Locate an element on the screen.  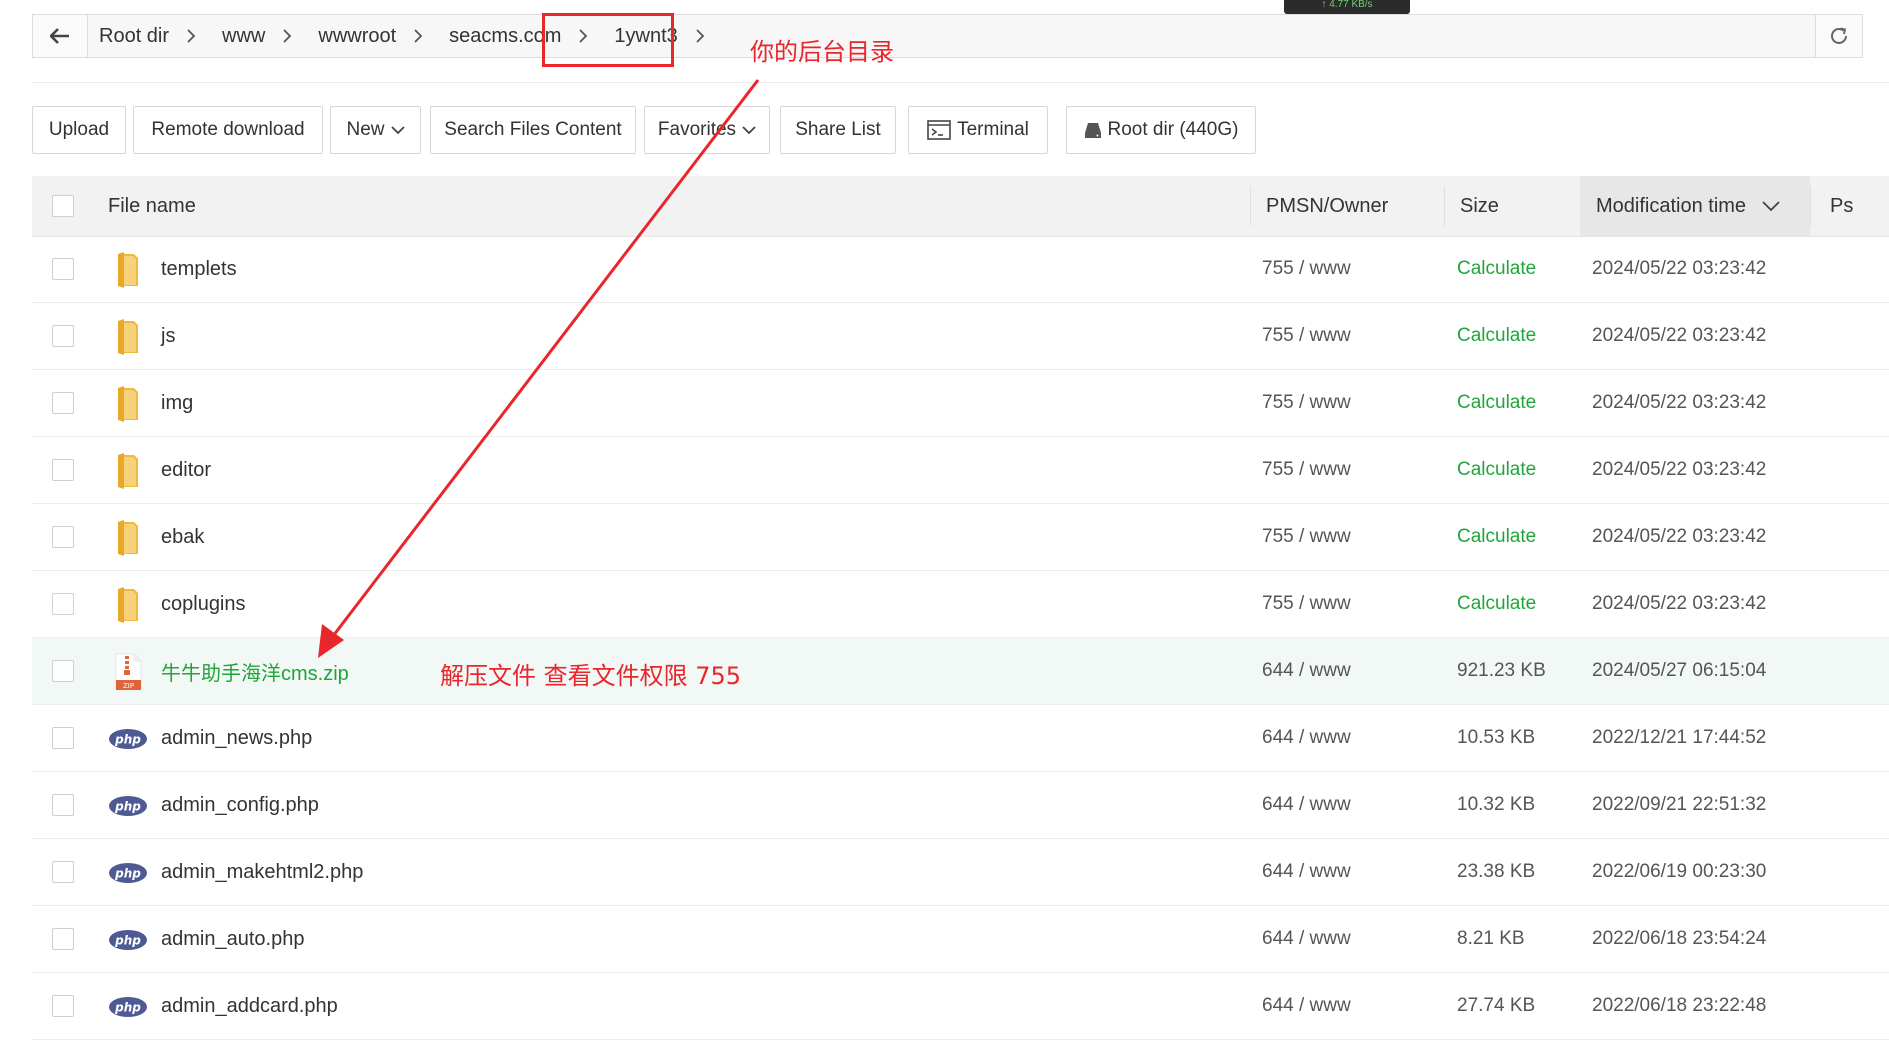
remote-download-button: Remote download is located at coordinates (228, 130).